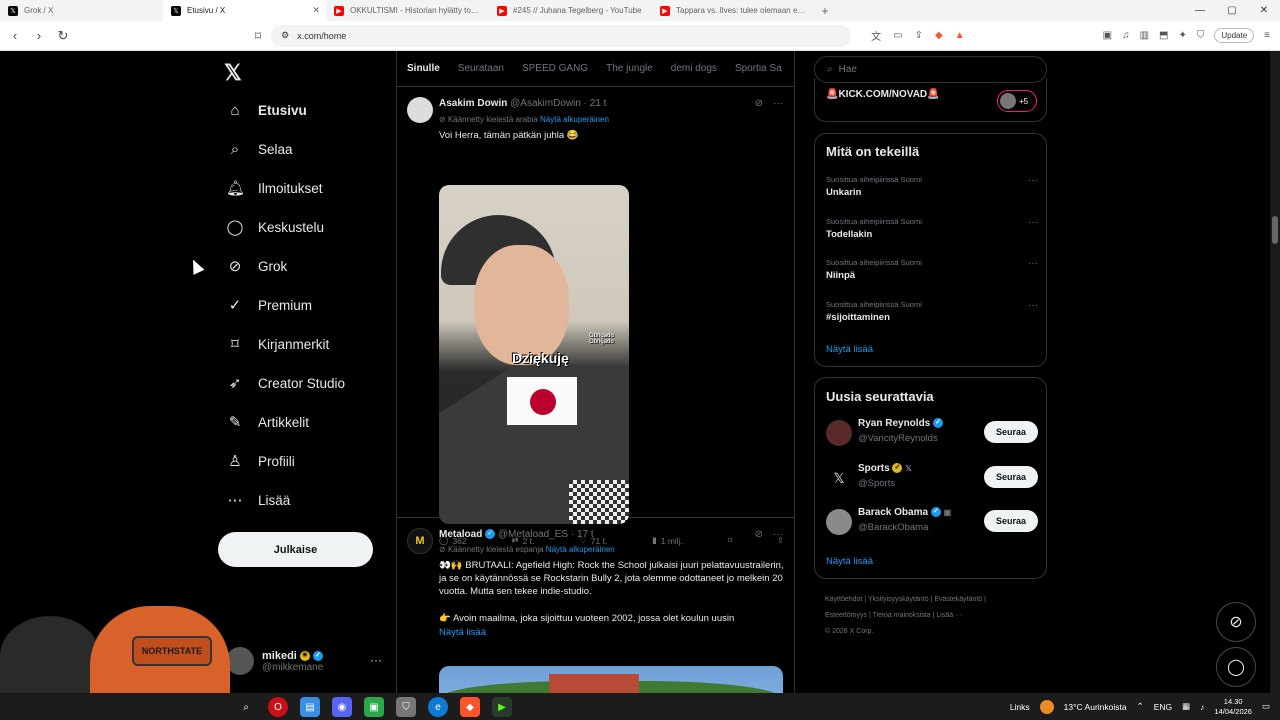  Describe the element at coordinates (1234, 35) in the screenshot. I see `update-button: Update` at that location.